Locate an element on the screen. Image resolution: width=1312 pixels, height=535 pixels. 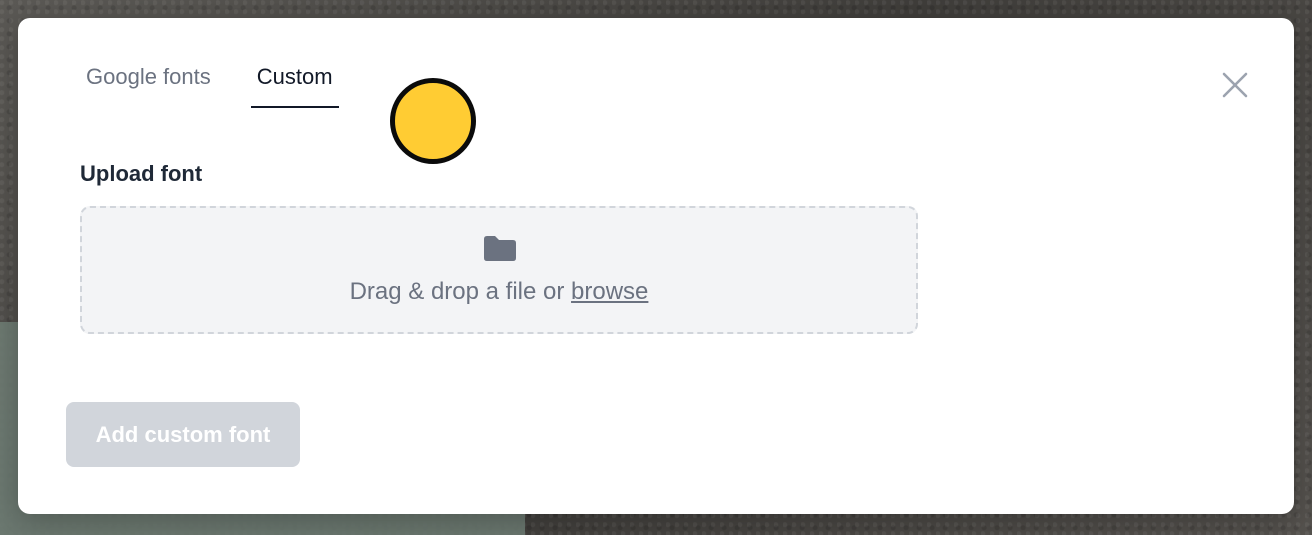
close-button is located at coordinates (1235, 85).